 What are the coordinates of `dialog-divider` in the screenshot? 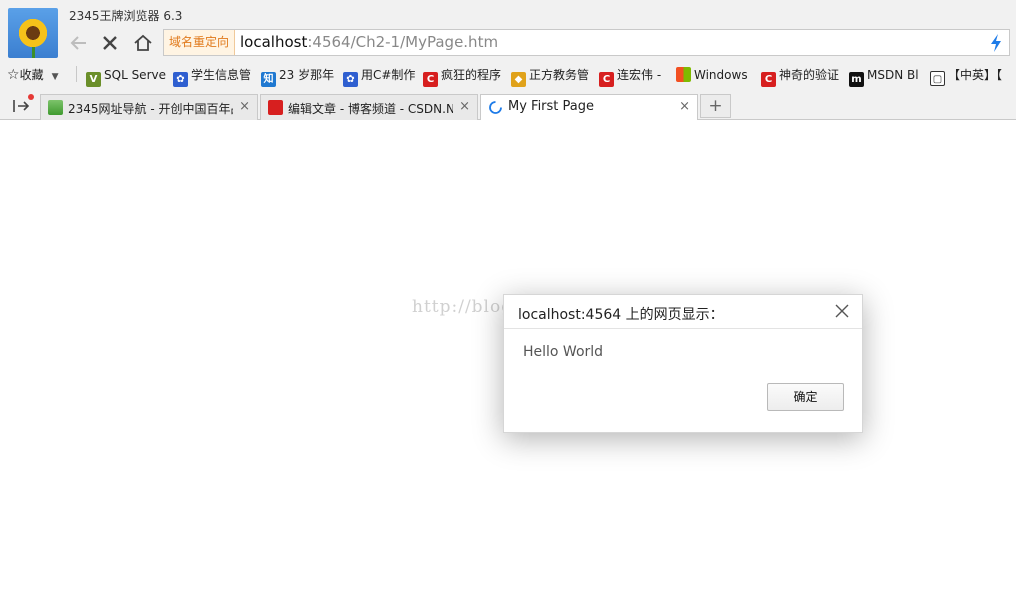 It's located at (683, 328).